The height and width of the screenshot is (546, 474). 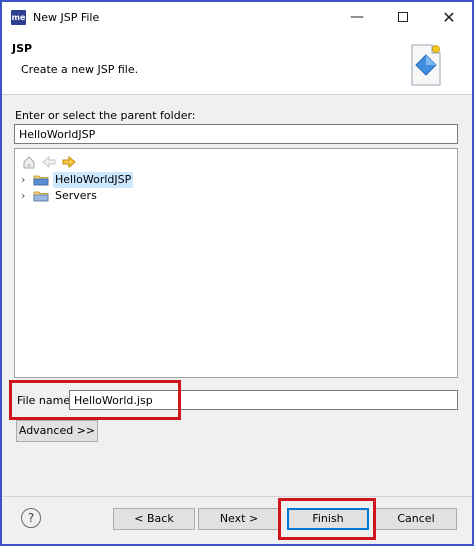 What do you see at coordinates (105, 115) in the screenshot?
I see `parent-folder-label: Enter or select the parent folder:` at bounding box center [105, 115].